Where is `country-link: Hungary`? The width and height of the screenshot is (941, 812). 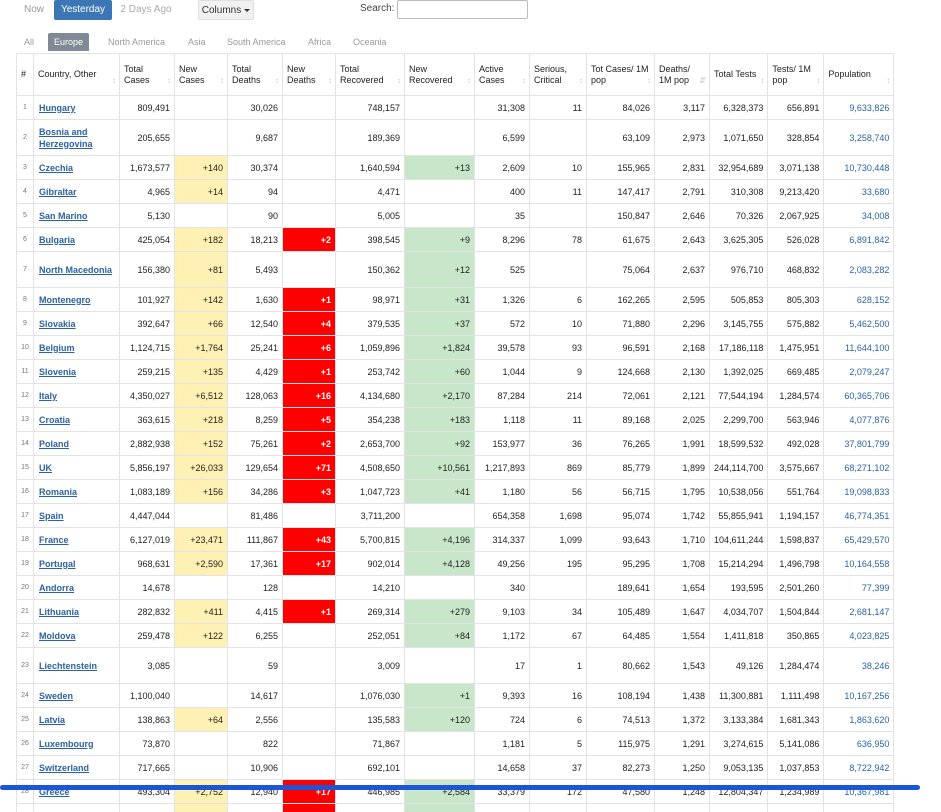 country-link: Hungary is located at coordinates (77, 108).